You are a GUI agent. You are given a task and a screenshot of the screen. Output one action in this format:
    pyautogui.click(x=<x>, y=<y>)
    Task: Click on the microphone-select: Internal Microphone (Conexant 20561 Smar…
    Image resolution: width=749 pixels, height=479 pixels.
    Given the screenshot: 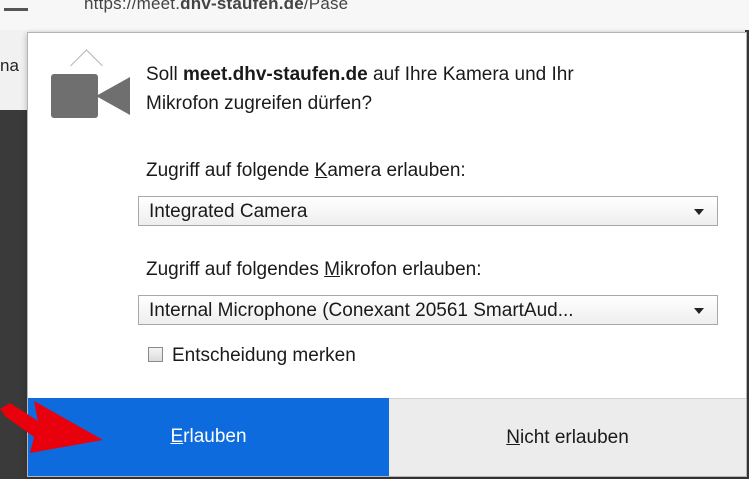 What is the action you would take?
    pyautogui.click(x=428, y=310)
    